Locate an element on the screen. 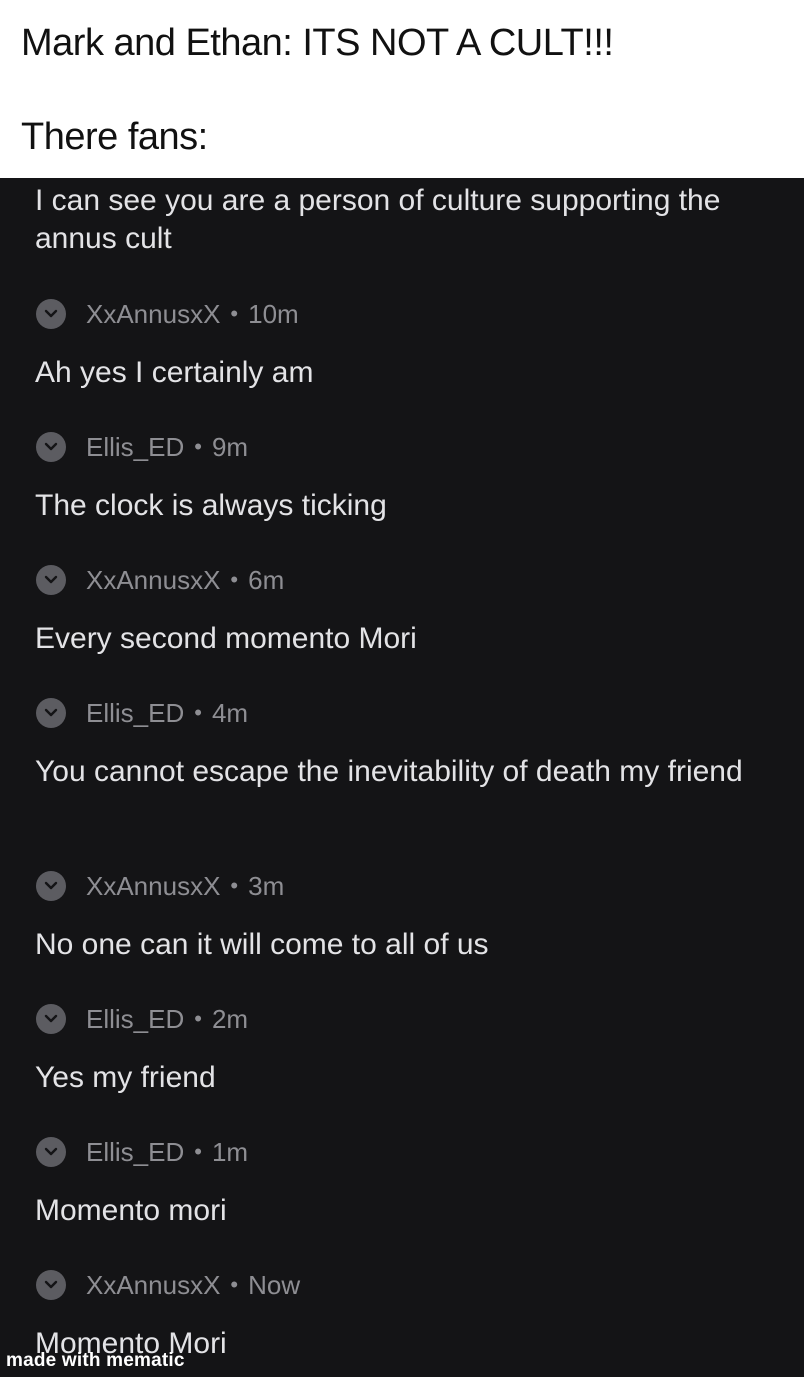 This screenshot has height=1377, width=804. comment-header: Ellis_ED • 4m is located at coordinates (142, 713).